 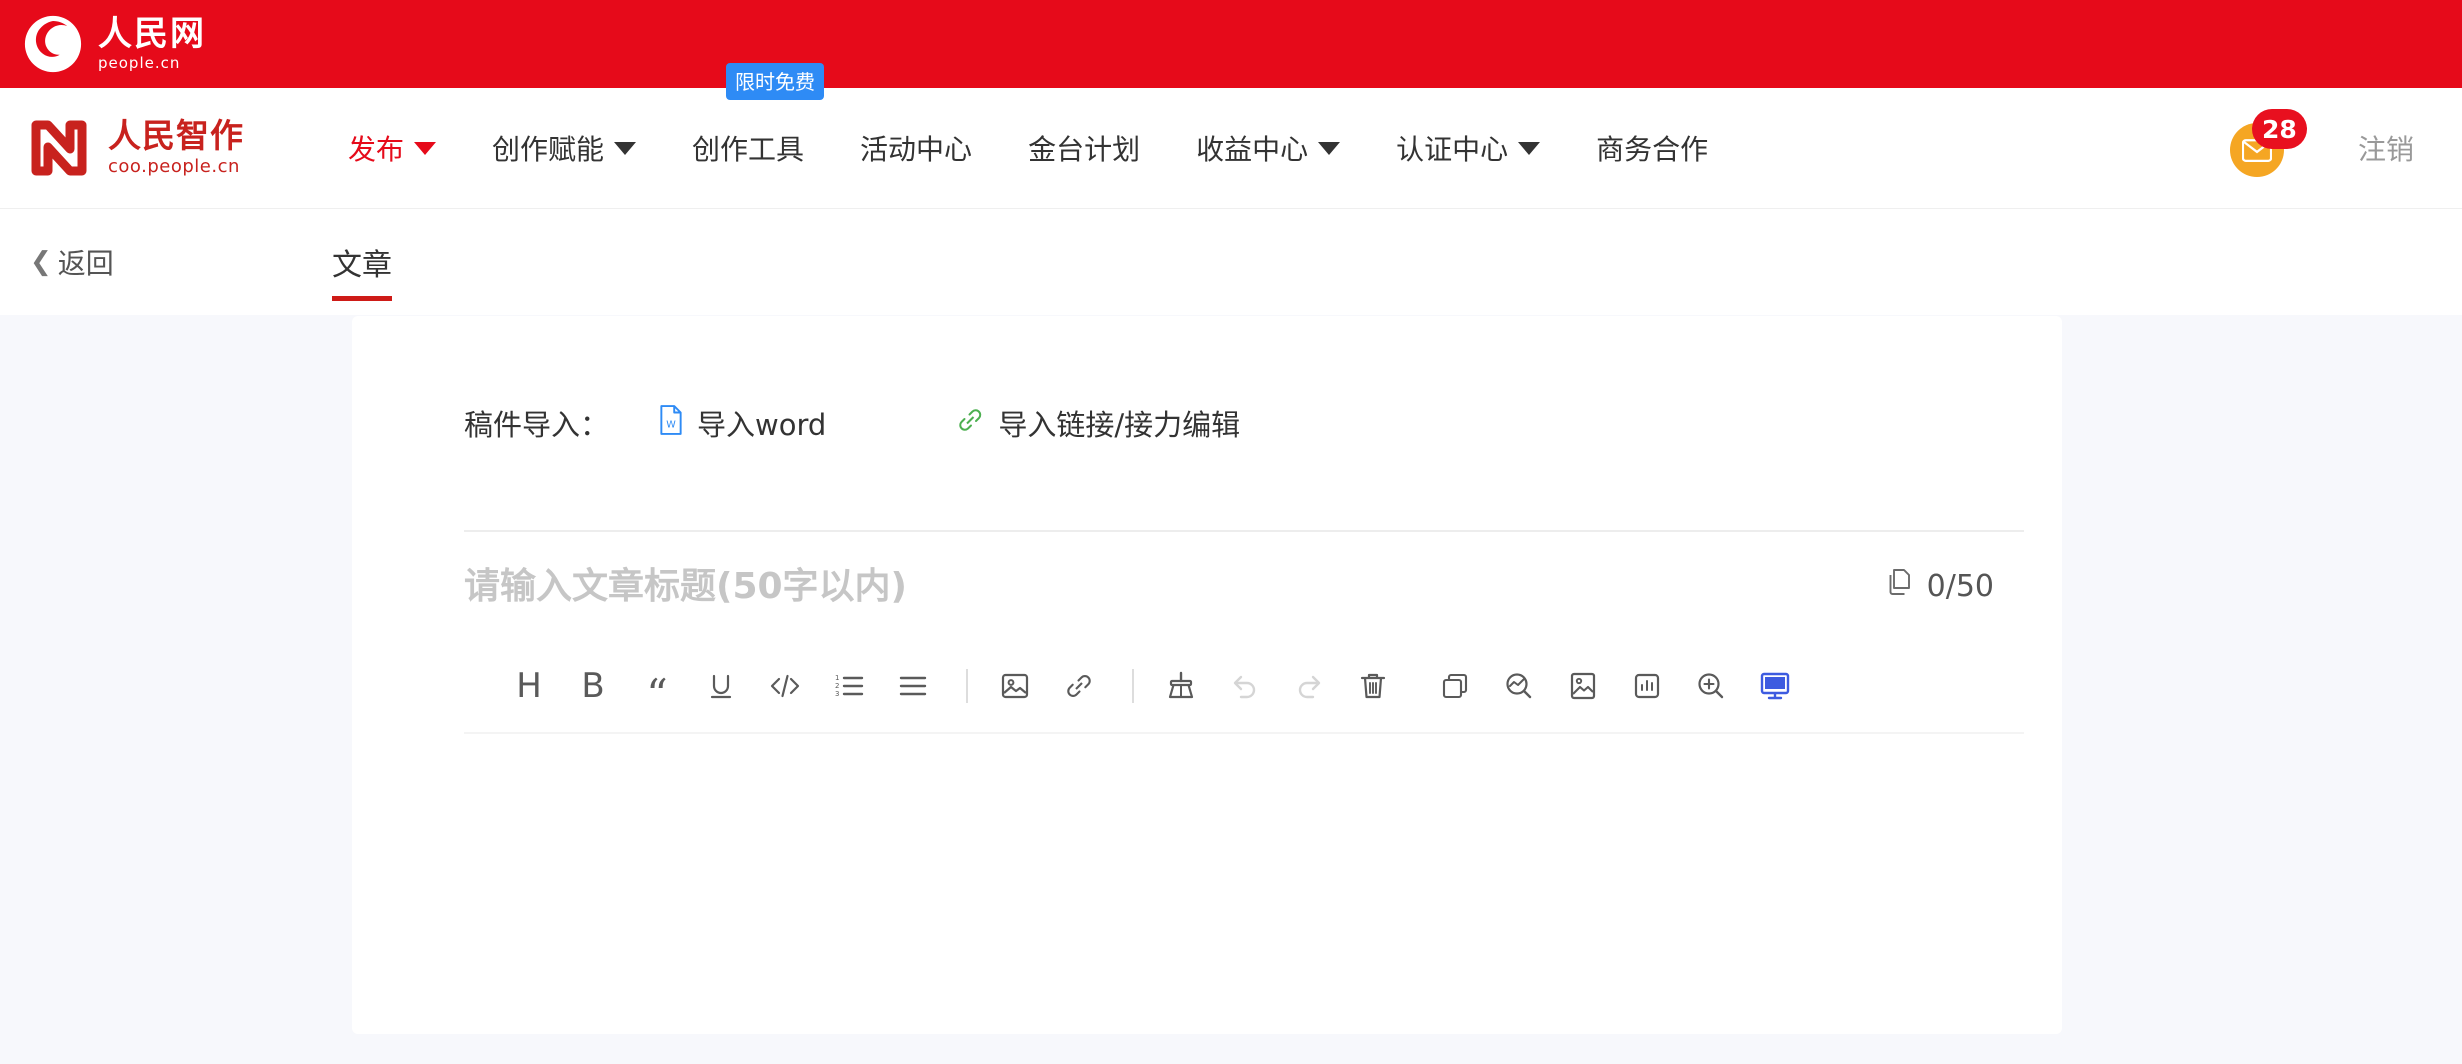 What do you see at coordinates (1583, 686) in the screenshot?
I see `image-library-icon` at bounding box center [1583, 686].